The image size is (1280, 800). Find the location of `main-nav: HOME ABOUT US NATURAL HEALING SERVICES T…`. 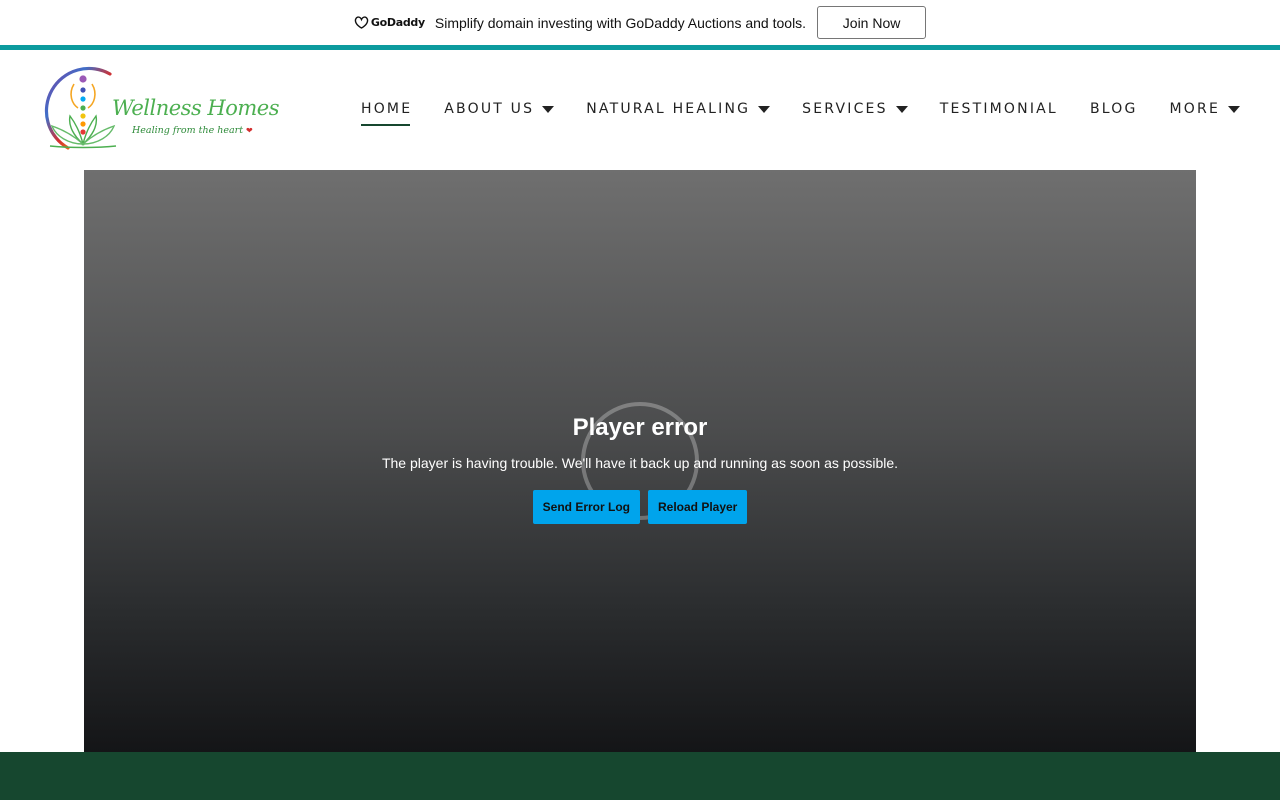

main-nav: HOME ABOUT US NATURAL HEALING SERVICES T… is located at coordinates (800, 111).